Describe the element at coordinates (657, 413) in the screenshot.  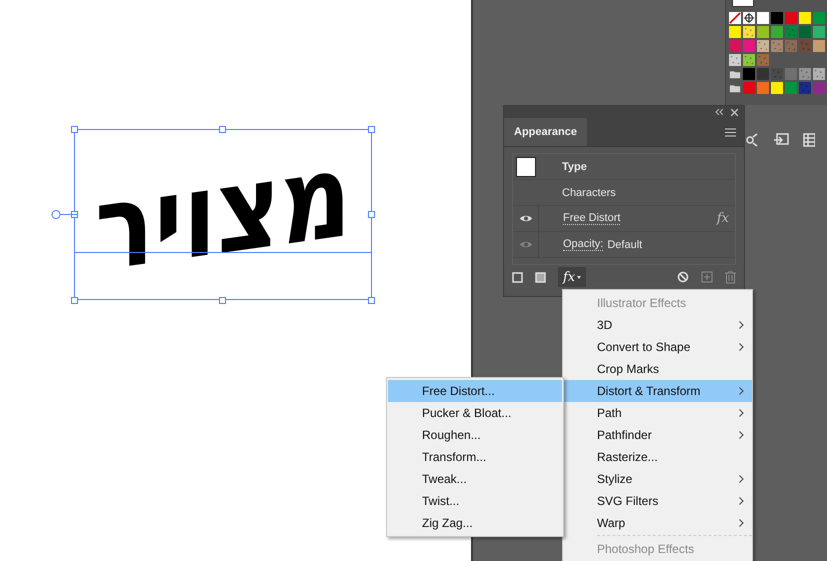
I see `menu-item: Path` at that location.